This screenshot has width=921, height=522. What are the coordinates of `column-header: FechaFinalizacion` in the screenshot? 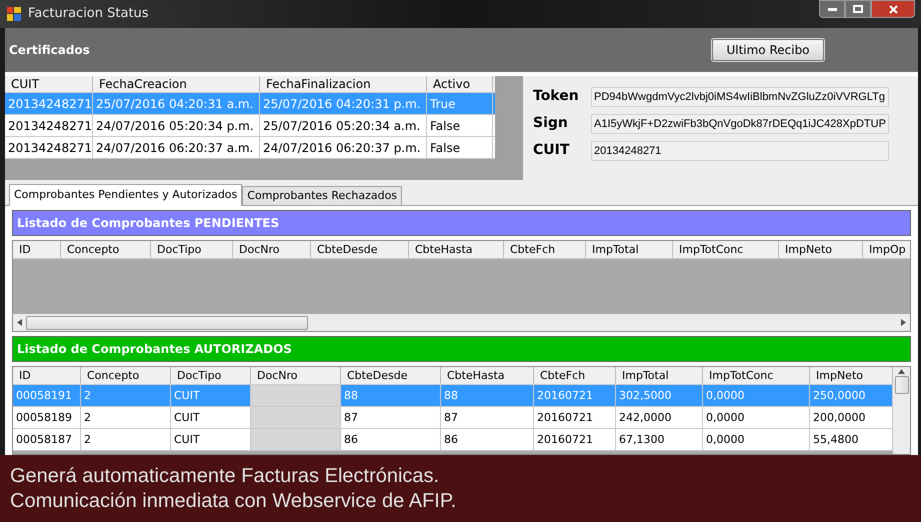 It's located at (343, 84).